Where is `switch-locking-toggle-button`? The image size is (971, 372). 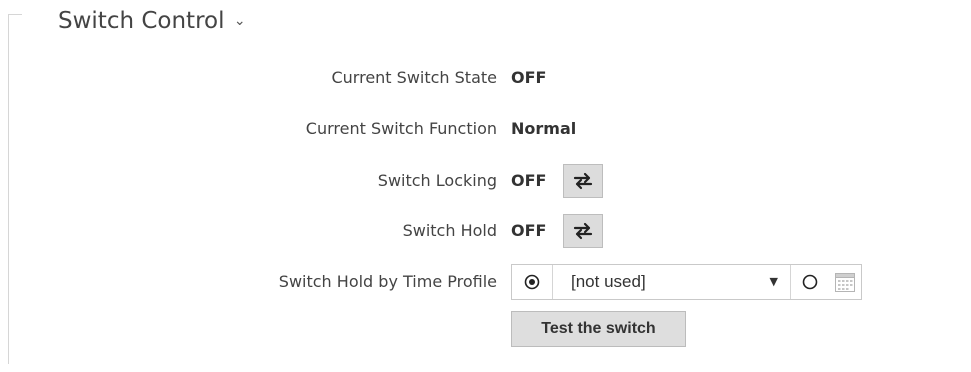 switch-locking-toggle-button is located at coordinates (583, 181).